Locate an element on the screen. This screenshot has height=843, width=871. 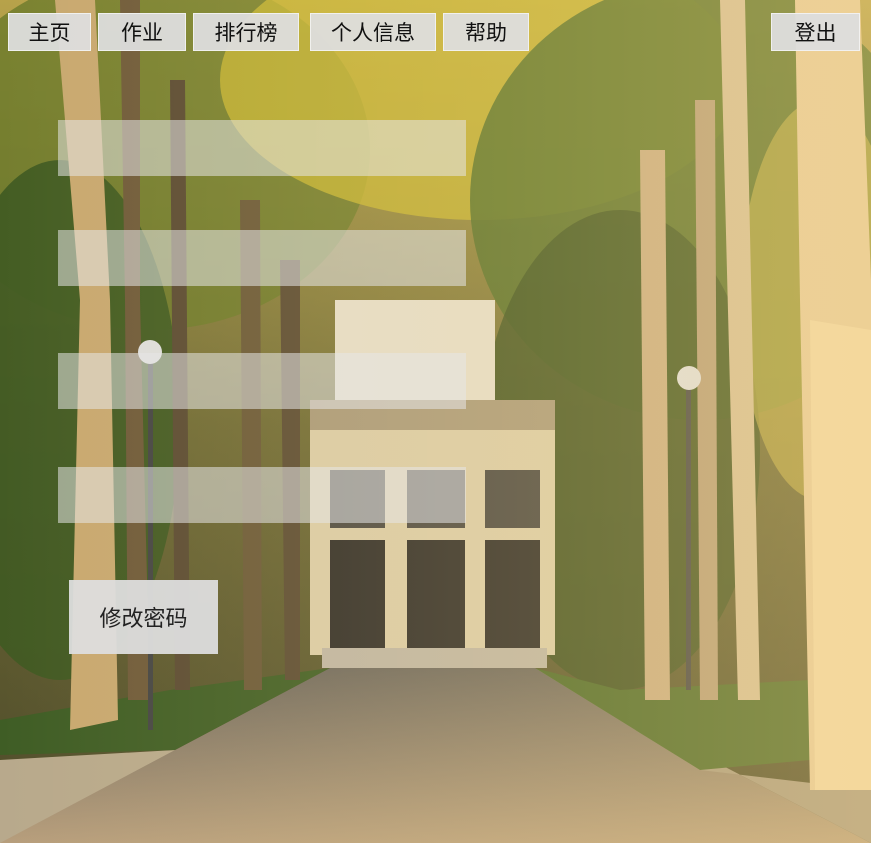
nav-ranking-button: 排行榜 is located at coordinates (246, 32).